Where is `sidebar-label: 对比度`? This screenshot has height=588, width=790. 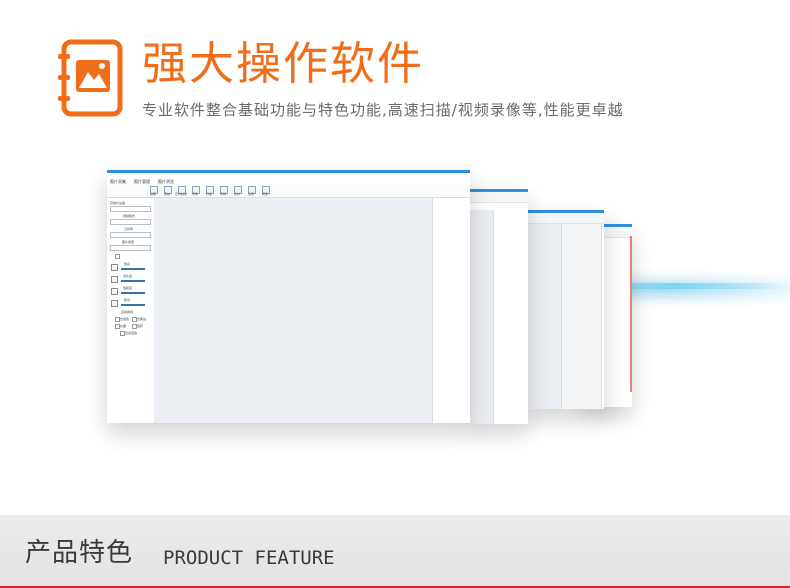
sidebar-label: 对比度 is located at coordinates (128, 276).